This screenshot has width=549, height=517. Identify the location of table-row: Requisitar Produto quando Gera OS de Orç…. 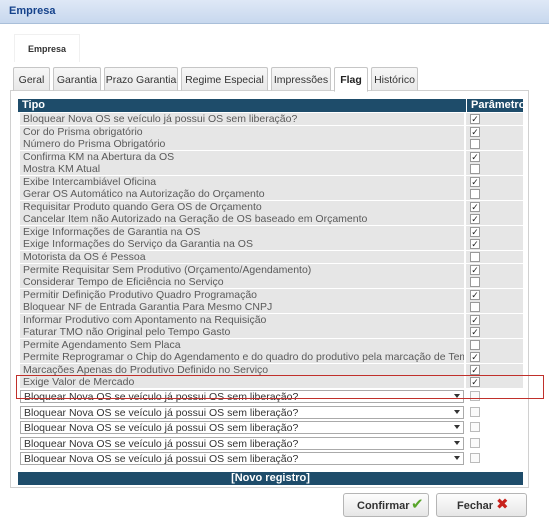
(270, 207).